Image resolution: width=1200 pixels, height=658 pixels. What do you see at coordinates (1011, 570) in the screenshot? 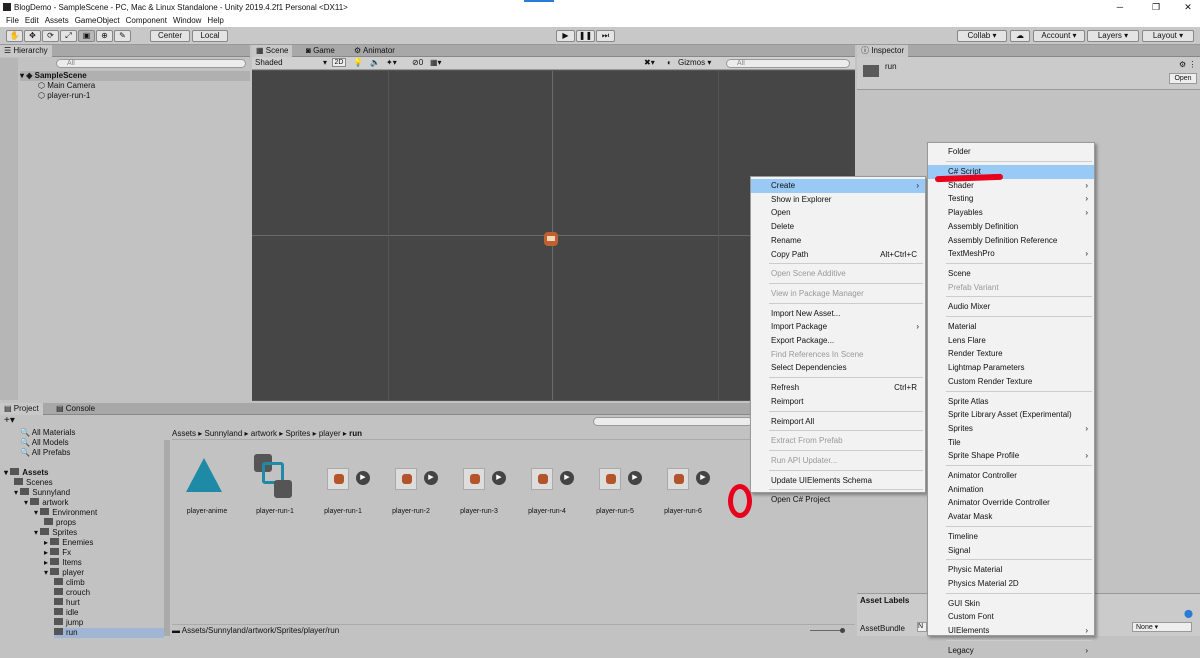
I see `create-menu-item: Physic Material` at bounding box center [1011, 570].